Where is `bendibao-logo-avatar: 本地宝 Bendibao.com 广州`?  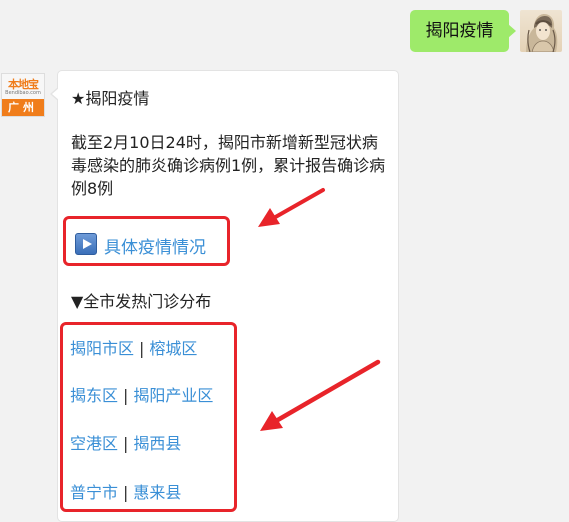
bendibao-logo-avatar: 本地宝 Bendibao.com 广州 is located at coordinates (23, 95).